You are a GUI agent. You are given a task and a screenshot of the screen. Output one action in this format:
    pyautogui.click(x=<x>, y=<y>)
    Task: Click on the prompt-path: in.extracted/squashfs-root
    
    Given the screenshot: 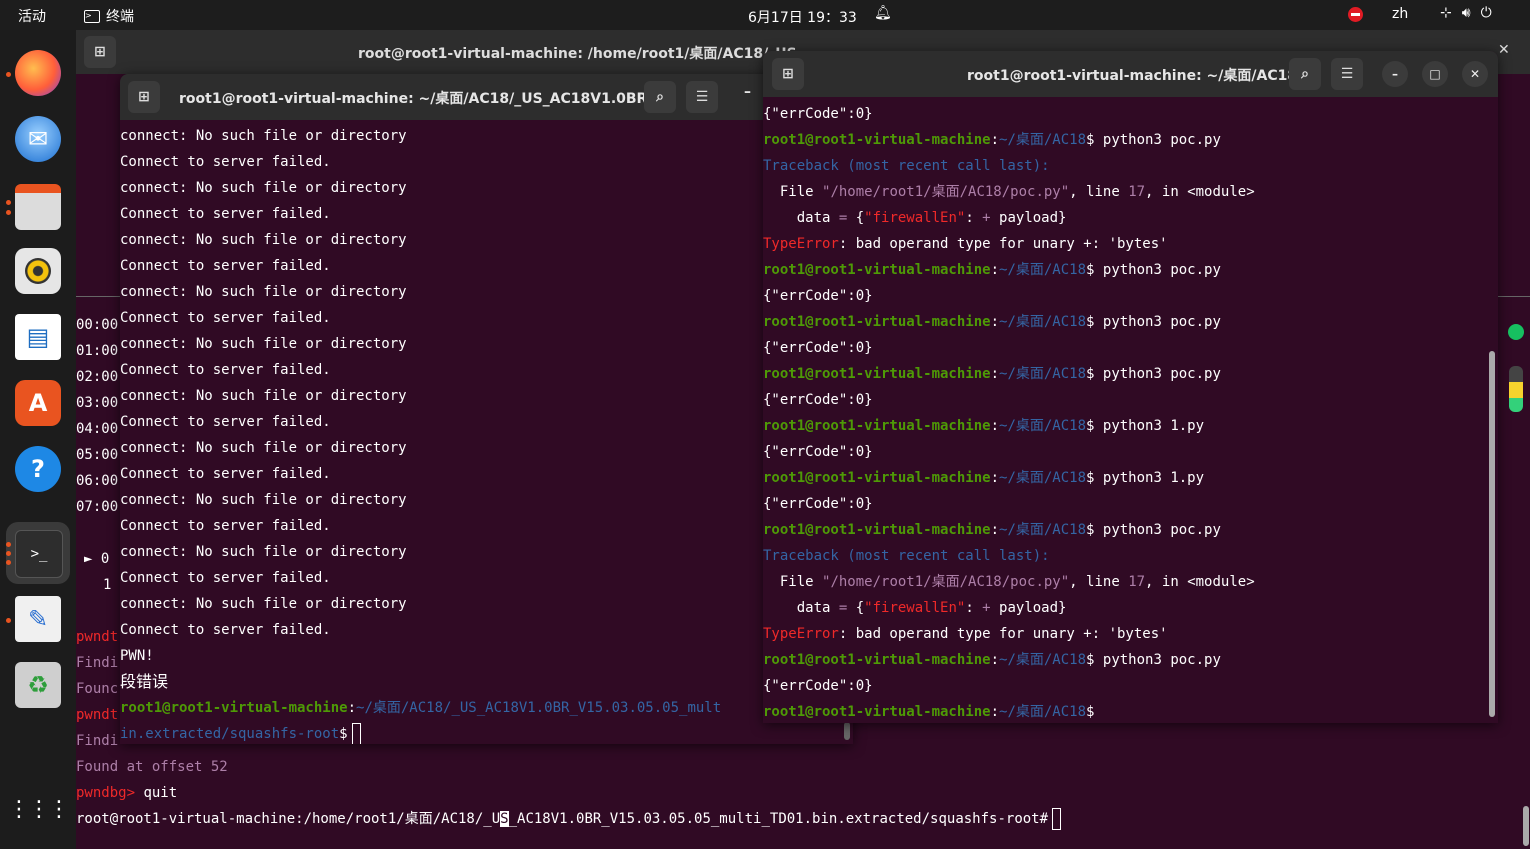 What is the action you would take?
    pyautogui.click(x=230, y=734)
    